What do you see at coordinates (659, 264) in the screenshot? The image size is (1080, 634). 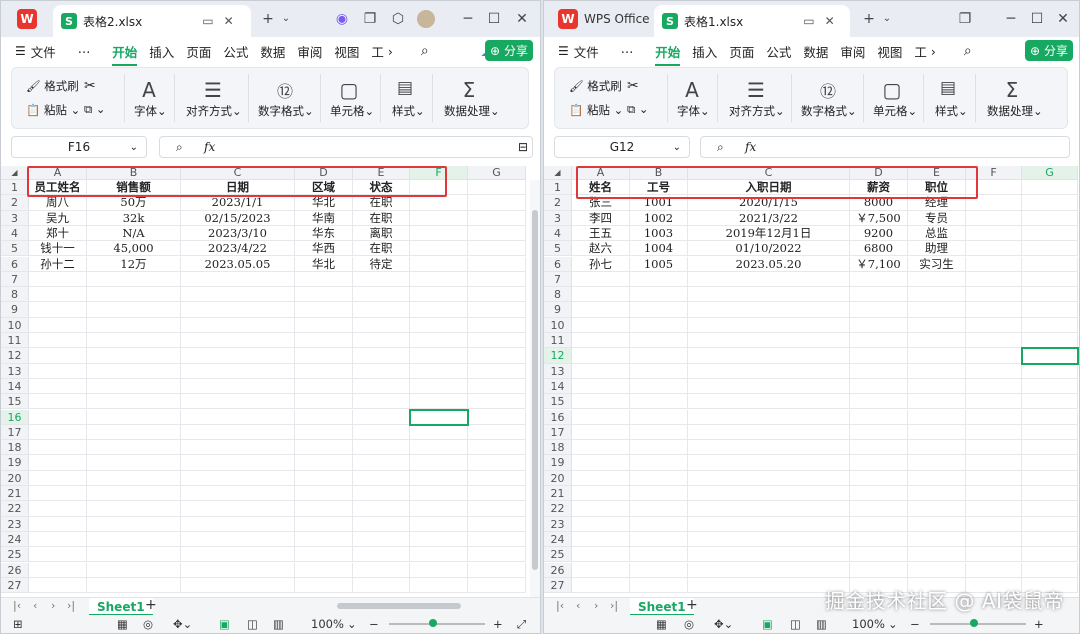 I see `table-cell: 1005` at bounding box center [659, 264].